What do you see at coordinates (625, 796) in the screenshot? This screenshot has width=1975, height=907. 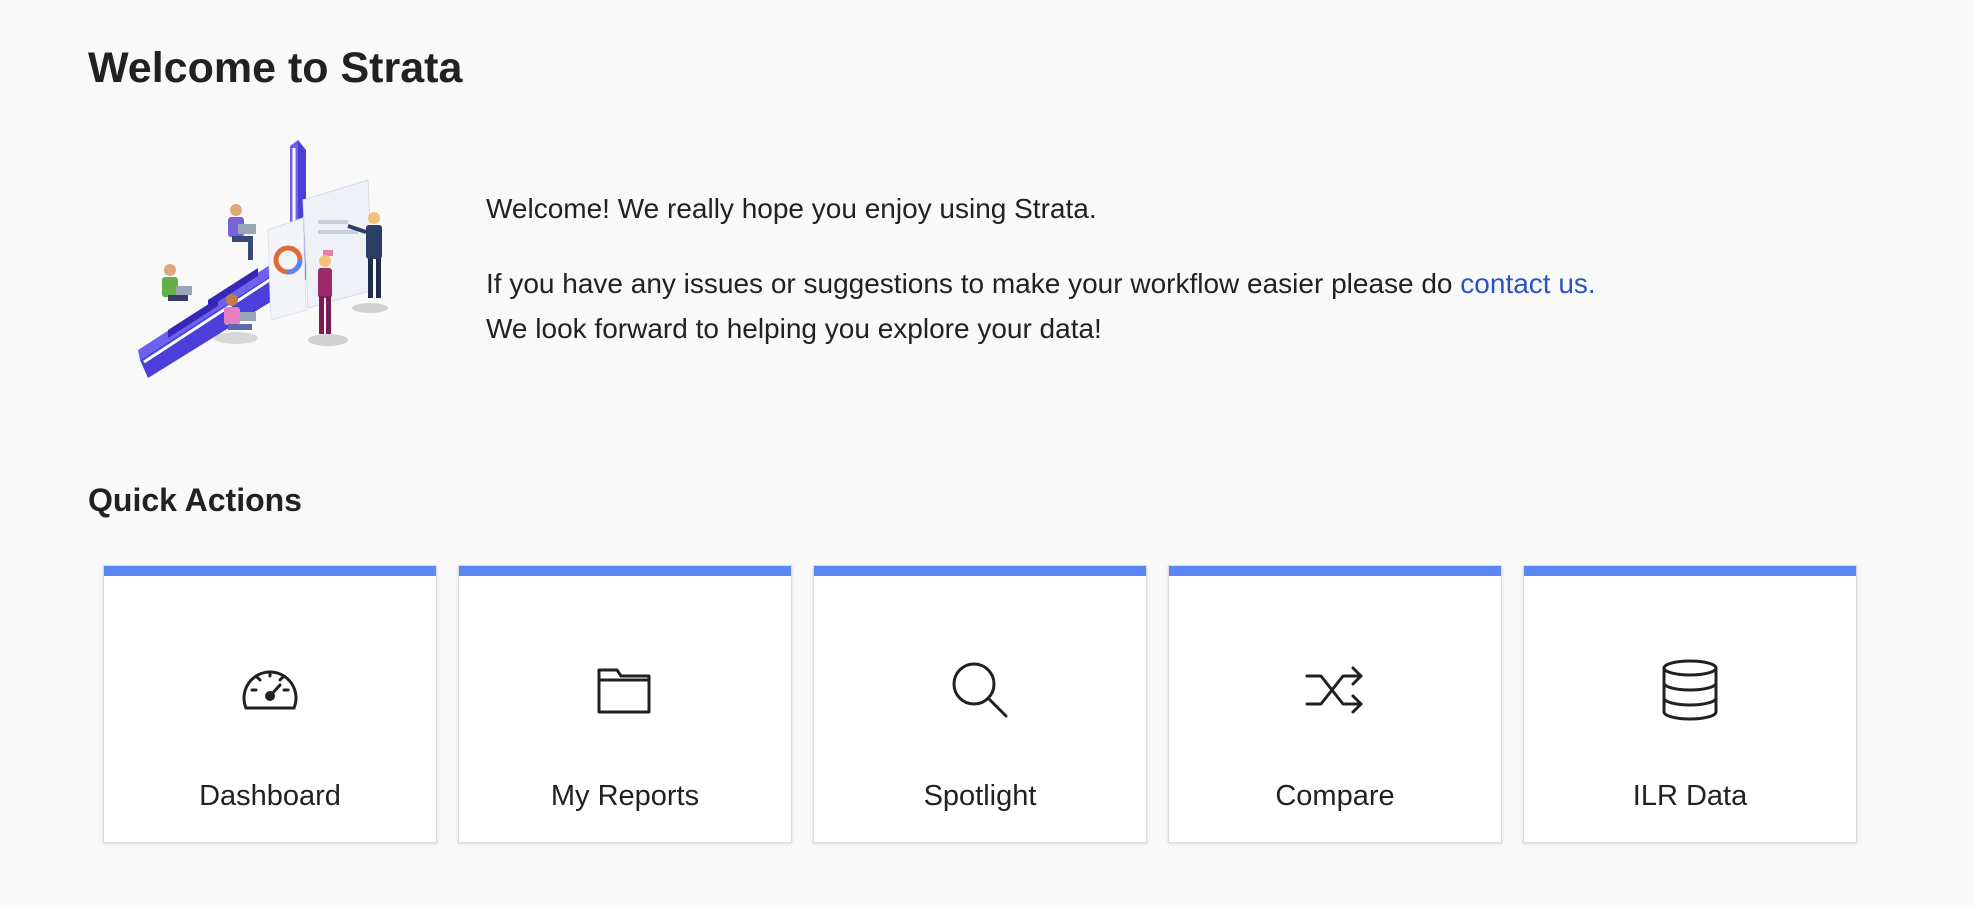 I see `card-label: My Reports` at bounding box center [625, 796].